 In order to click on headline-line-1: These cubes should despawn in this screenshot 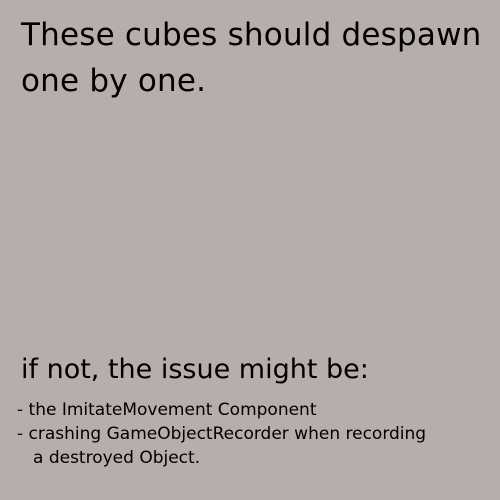, I will do `click(251, 35)`.